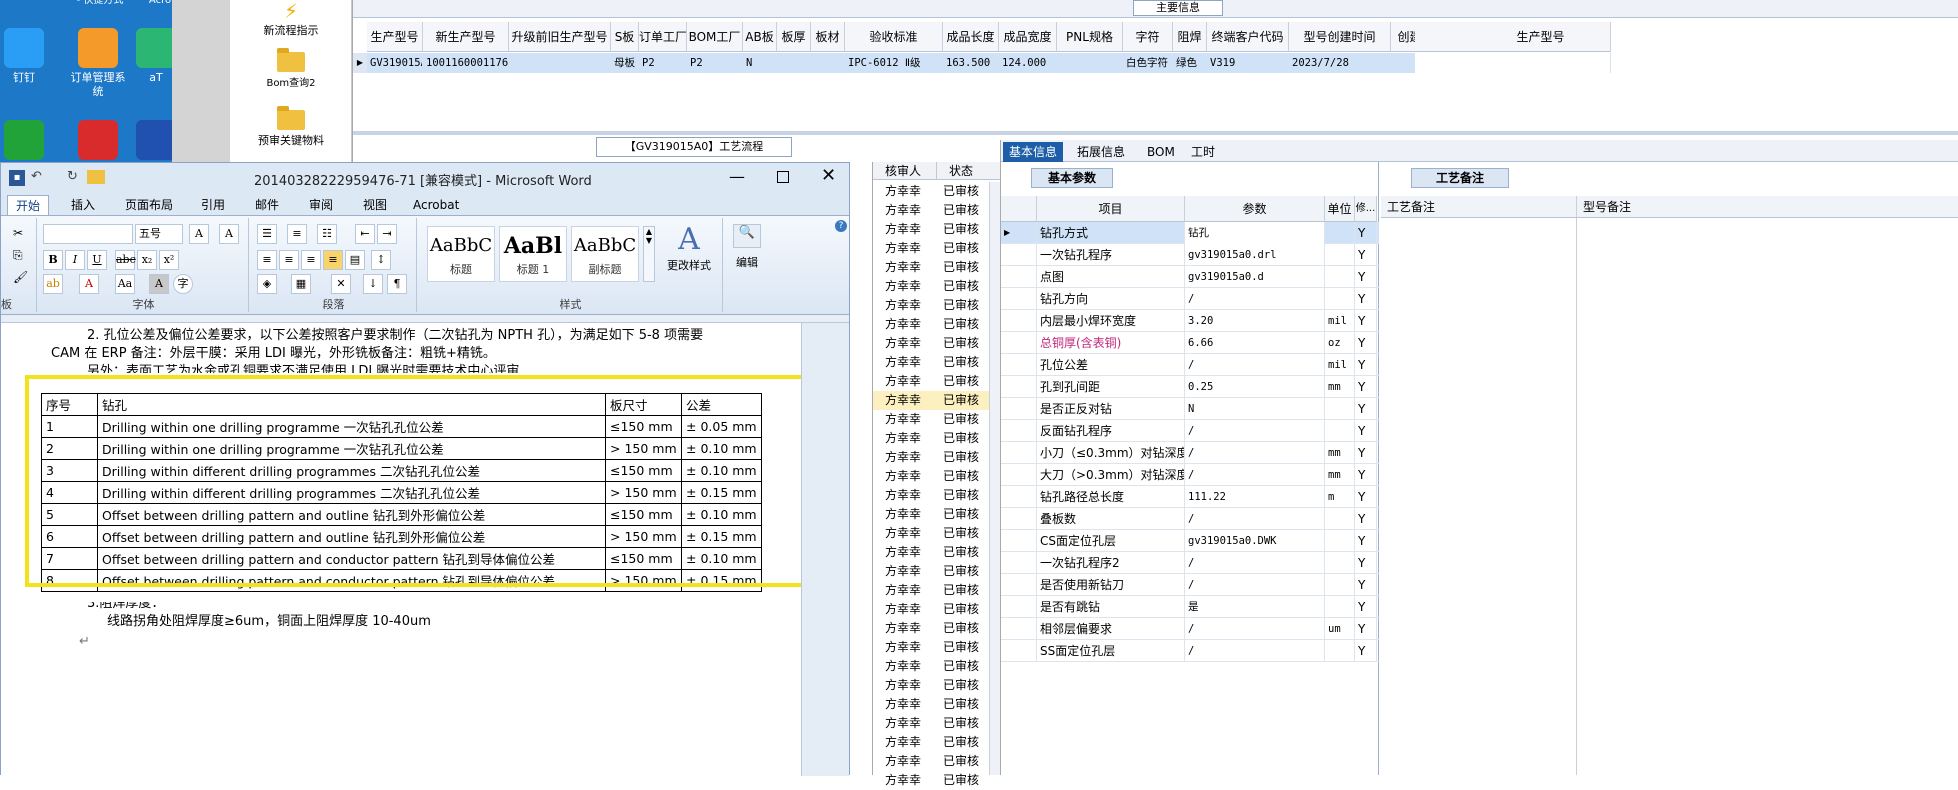 This screenshot has height=790, width=1958. I want to click on enclose-char-icon: 字, so click(183, 284).